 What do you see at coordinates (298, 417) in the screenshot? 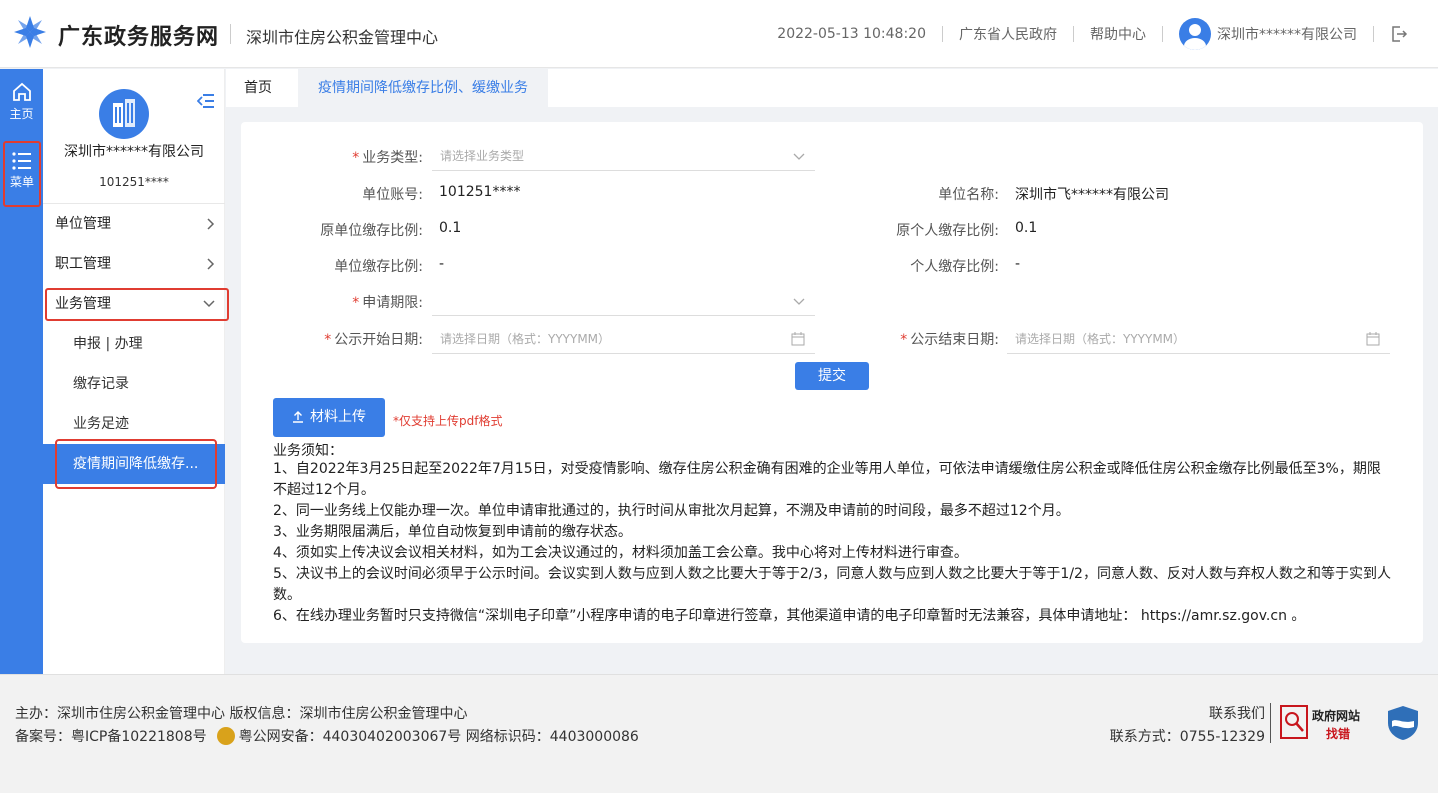
I see `upload-icon` at bounding box center [298, 417].